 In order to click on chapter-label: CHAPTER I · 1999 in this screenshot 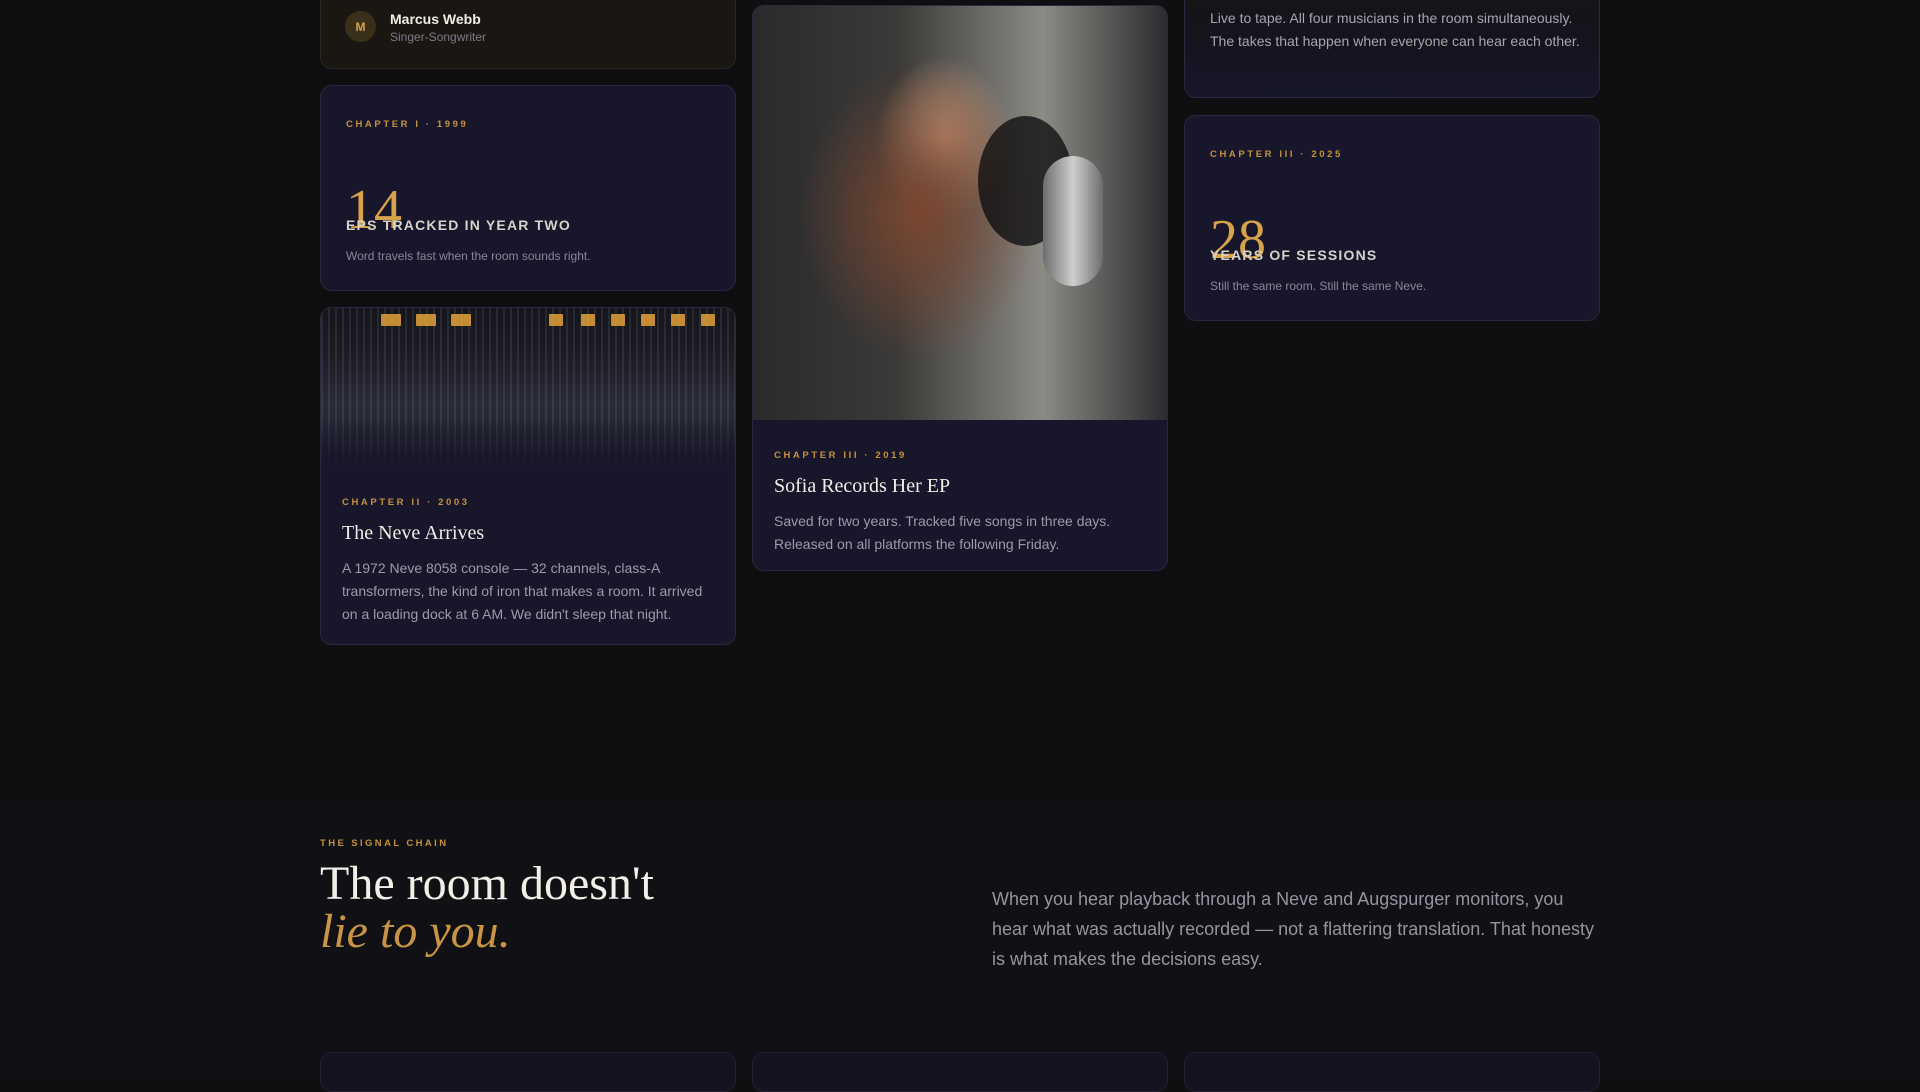, I will do `click(407, 124)`.